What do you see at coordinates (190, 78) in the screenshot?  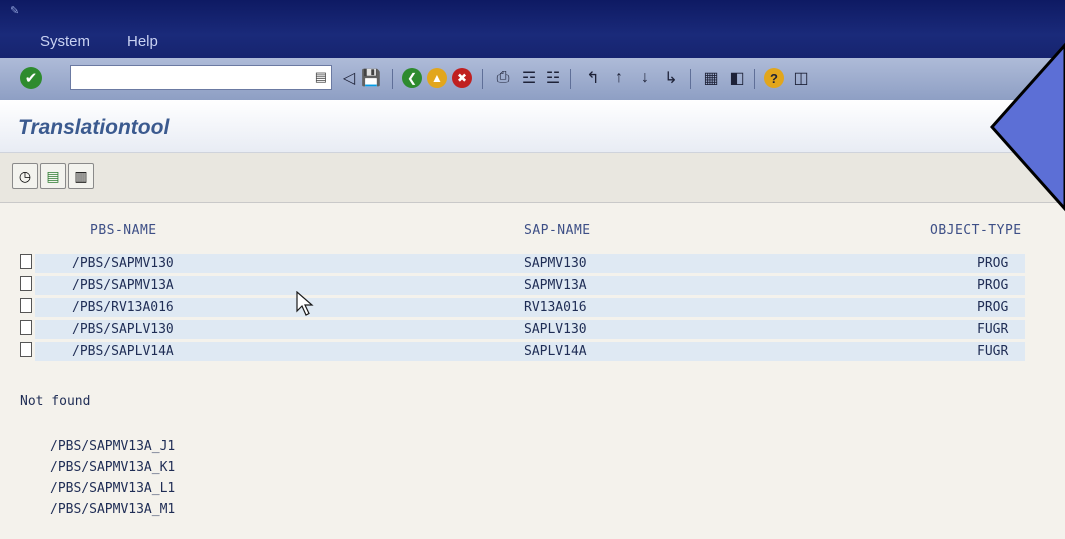 I see `command-input` at bounding box center [190, 78].